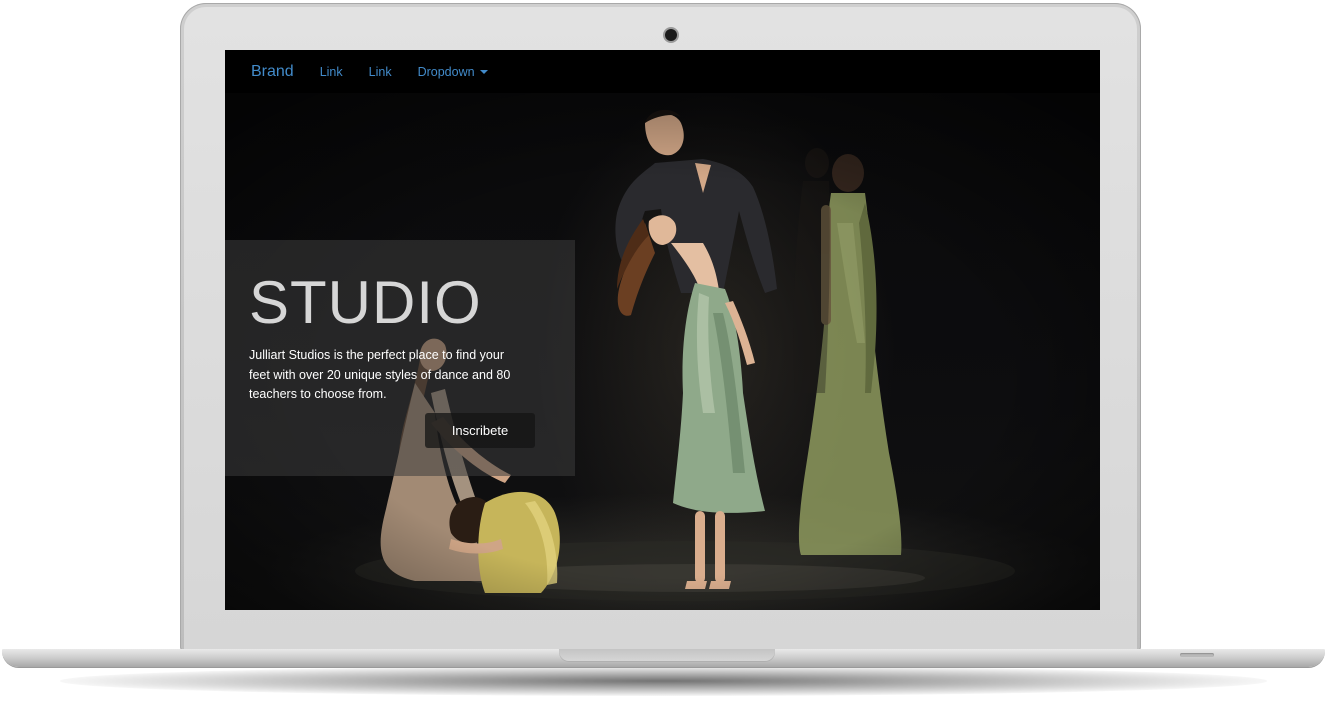 This screenshot has height=716, width=1327. What do you see at coordinates (446, 71) in the screenshot?
I see `nav-dropdown-label: Dropdown` at bounding box center [446, 71].